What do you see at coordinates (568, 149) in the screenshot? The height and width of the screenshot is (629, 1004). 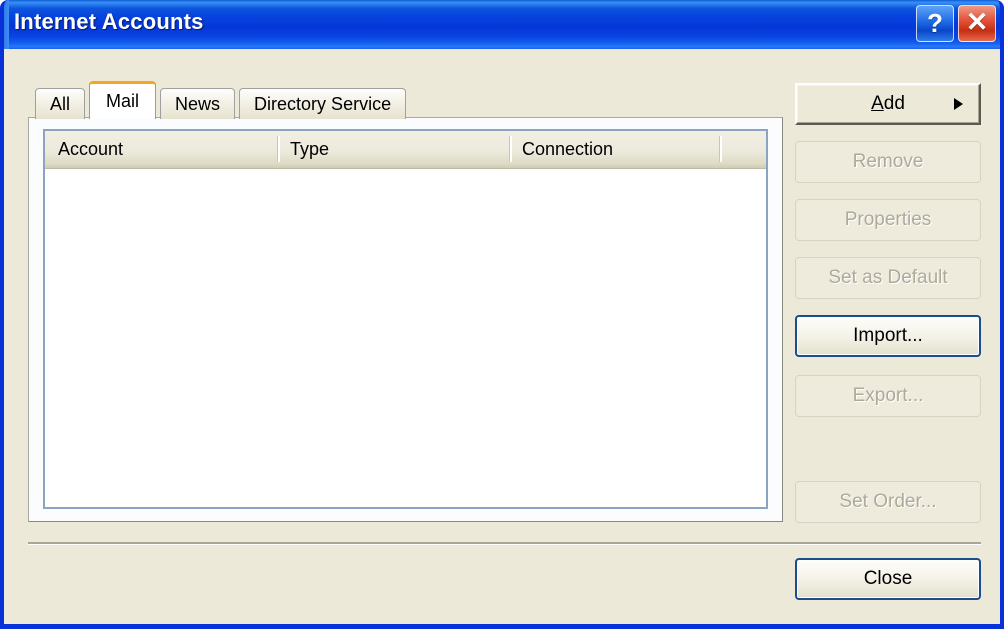 I see `column-header-connection-label: Connection` at bounding box center [568, 149].